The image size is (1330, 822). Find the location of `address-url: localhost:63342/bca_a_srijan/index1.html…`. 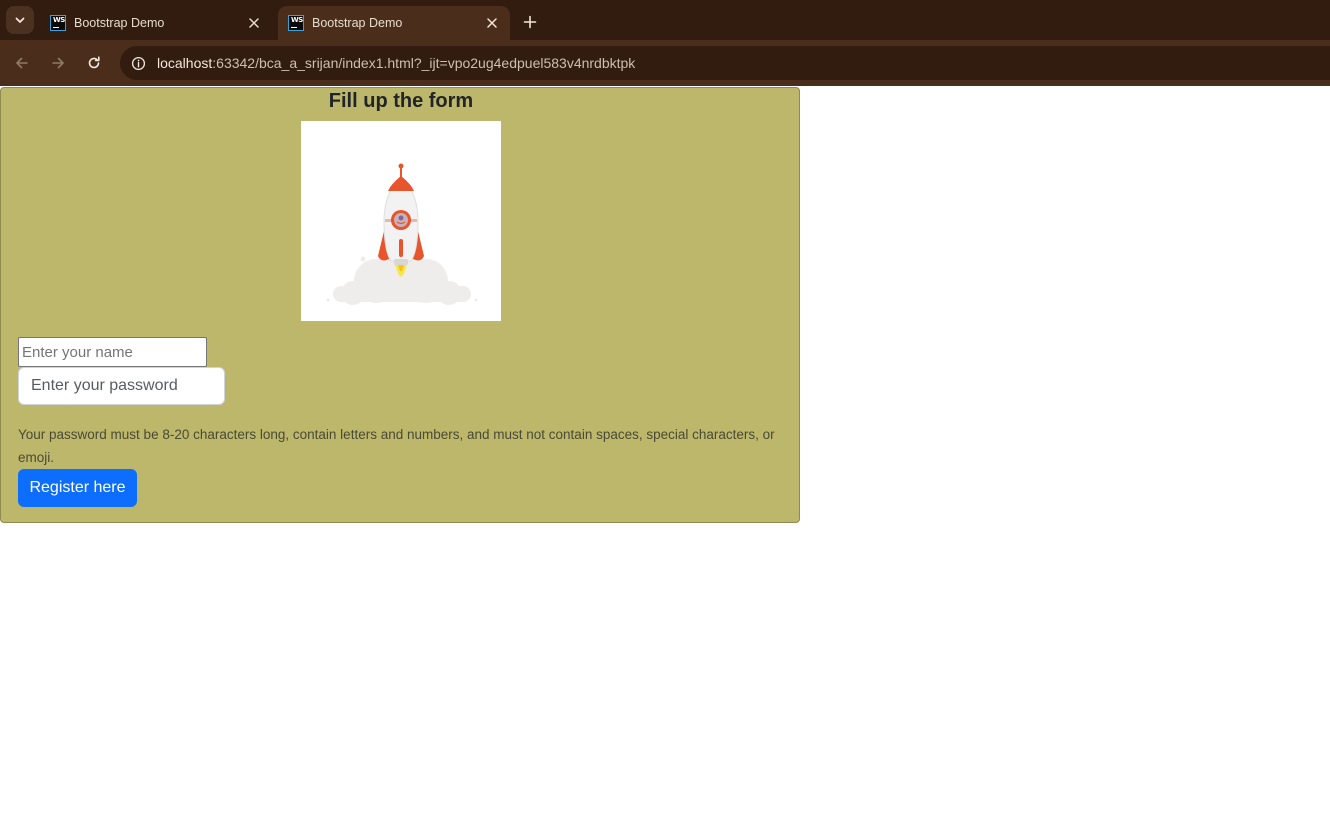

address-url: localhost:63342/bca_a_srijan/index1.html… is located at coordinates (396, 63).